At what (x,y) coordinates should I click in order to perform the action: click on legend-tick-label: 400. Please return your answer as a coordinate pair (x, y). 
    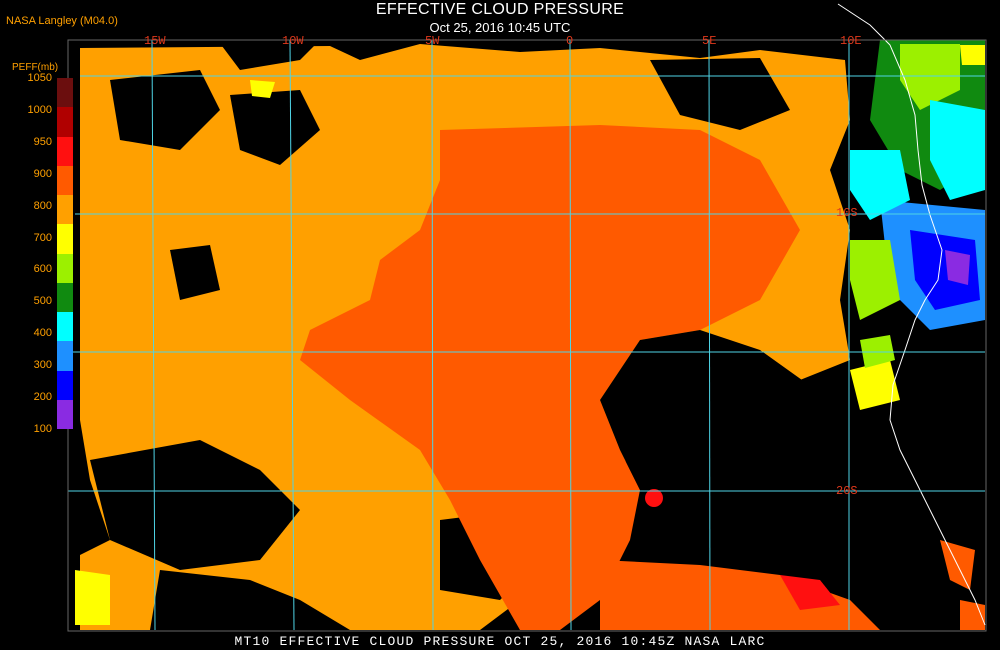
    Looking at the image, I should click on (42, 333).